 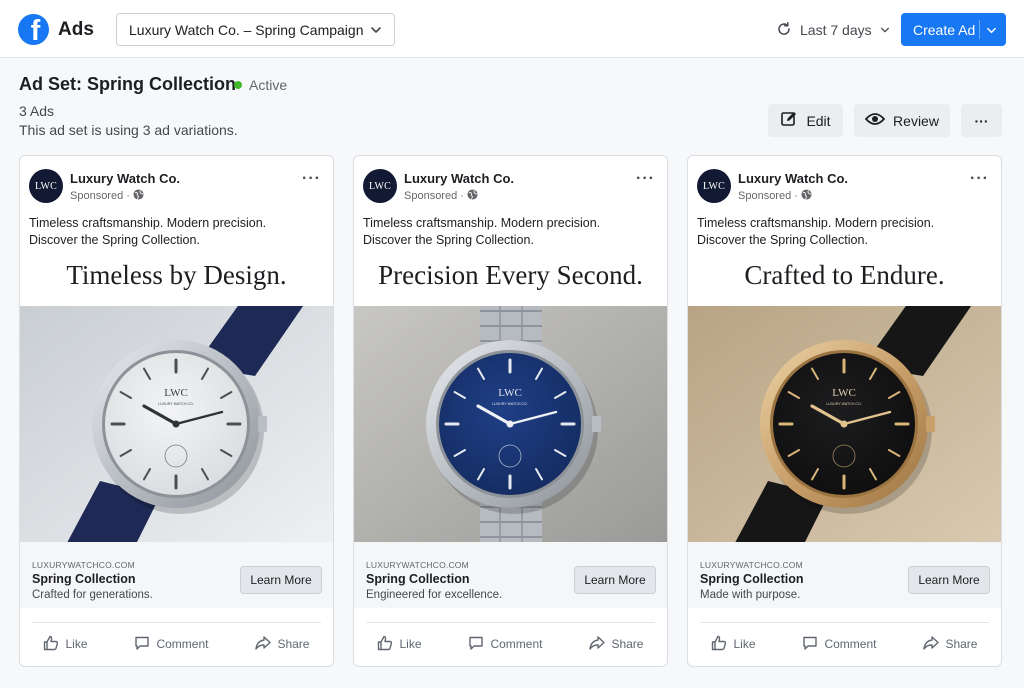 What do you see at coordinates (255, 29) in the screenshot?
I see `campaign-select: Luxury Watch Co. – Spring Campaign` at bounding box center [255, 29].